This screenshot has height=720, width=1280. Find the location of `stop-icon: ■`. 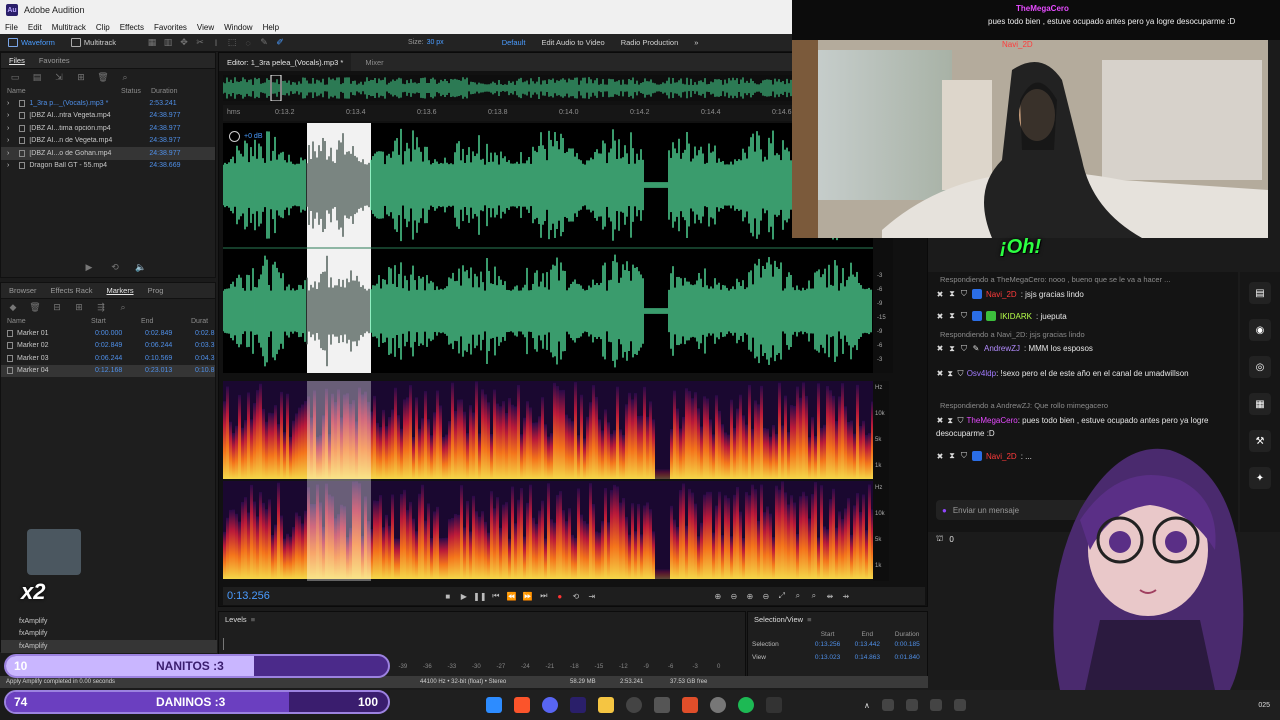

stop-icon: ■ is located at coordinates (448, 596).